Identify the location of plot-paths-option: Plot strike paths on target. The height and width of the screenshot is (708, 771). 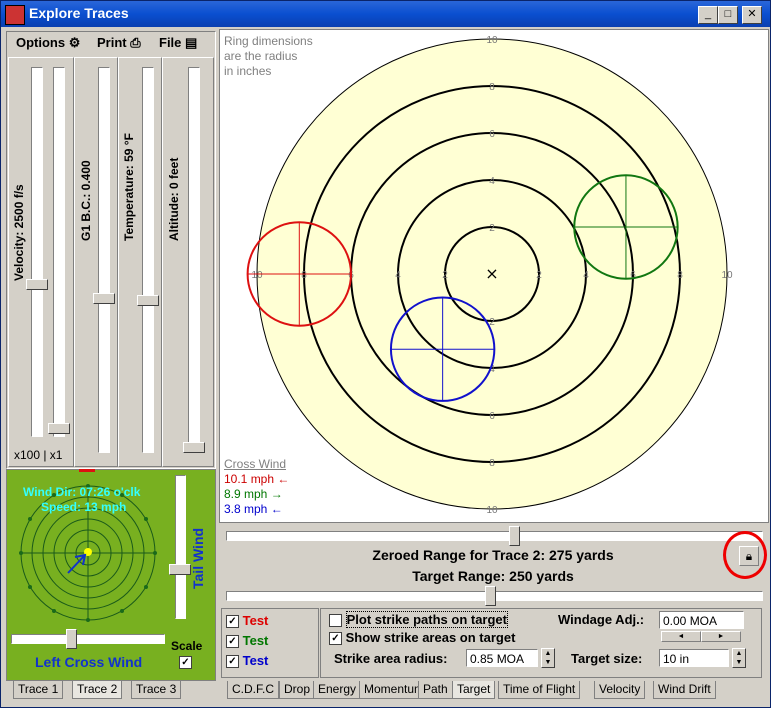
(418, 619).